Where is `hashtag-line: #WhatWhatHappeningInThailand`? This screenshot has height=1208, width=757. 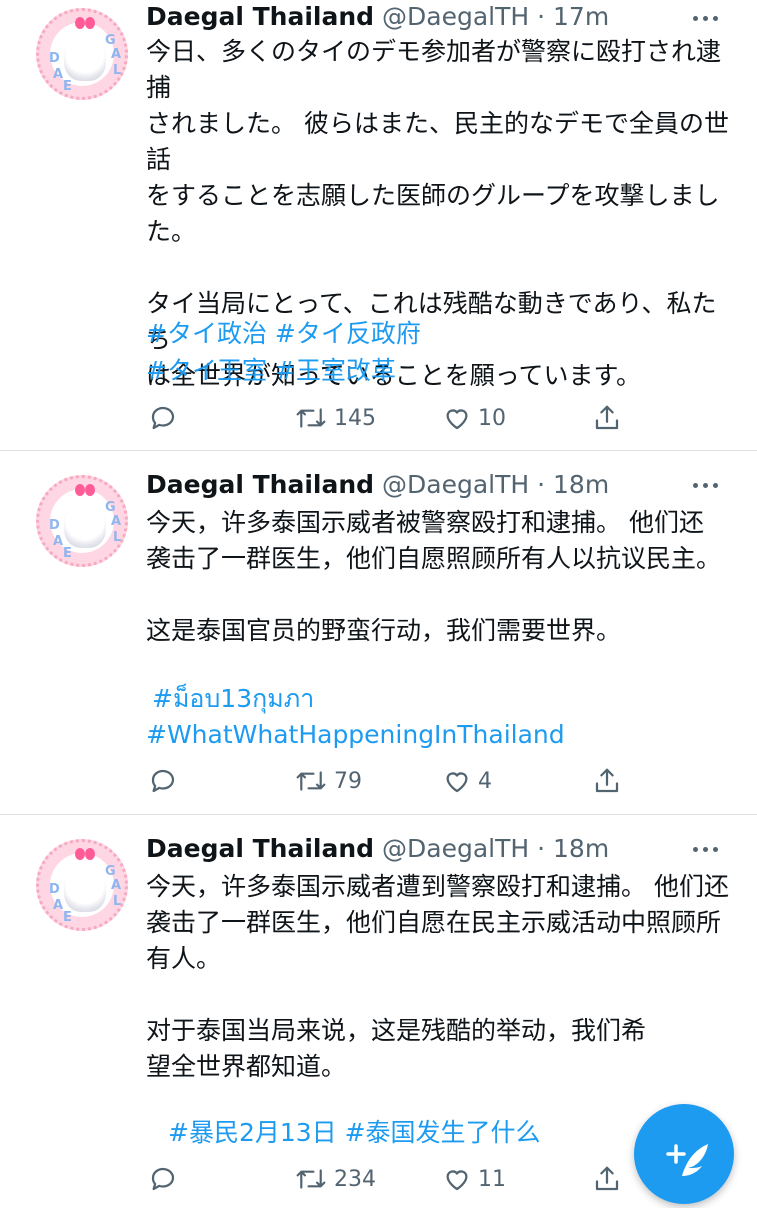
hashtag-line: #WhatWhatHappeningInThailand is located at coordinates (355, 735).